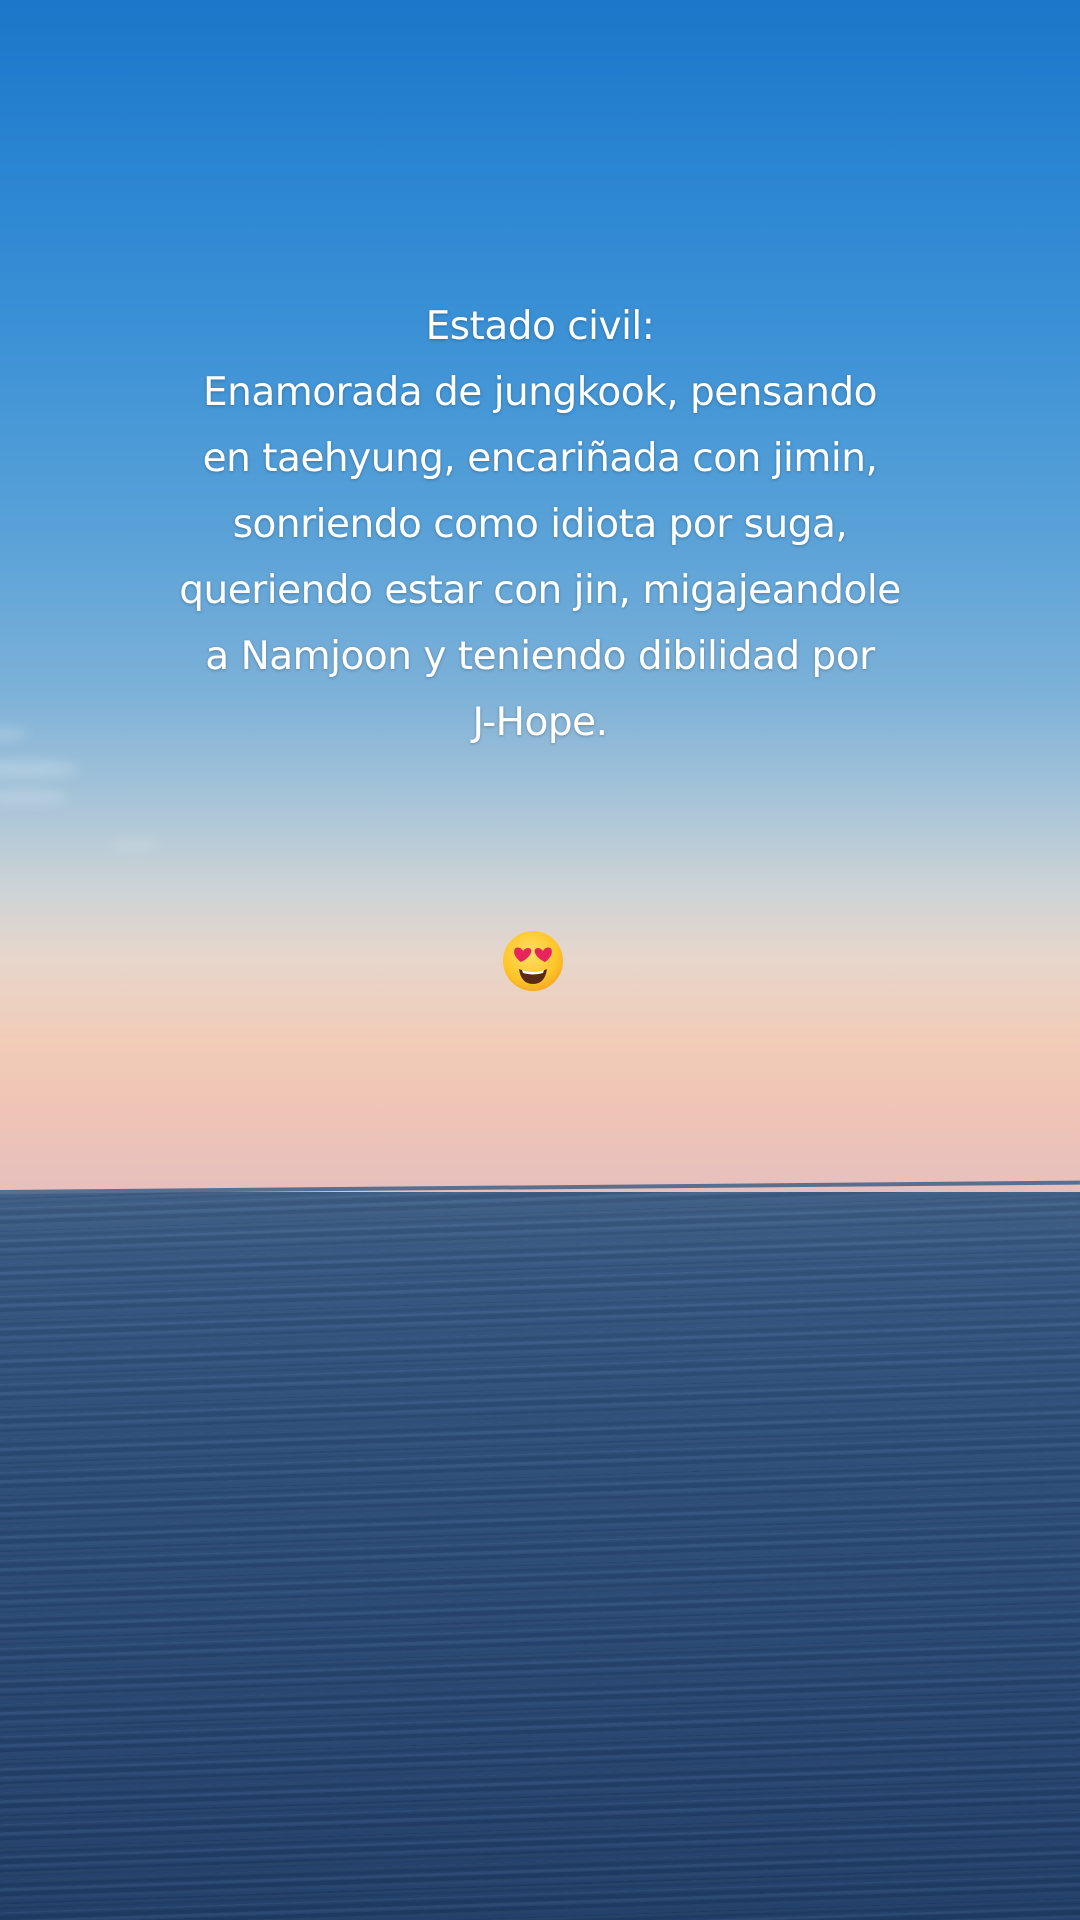 This screenshot has height=1920, width=1080. Describe the element at coordinates (540, 722) in the screenshot. I see `caption-line: J-Hope.` at that location.